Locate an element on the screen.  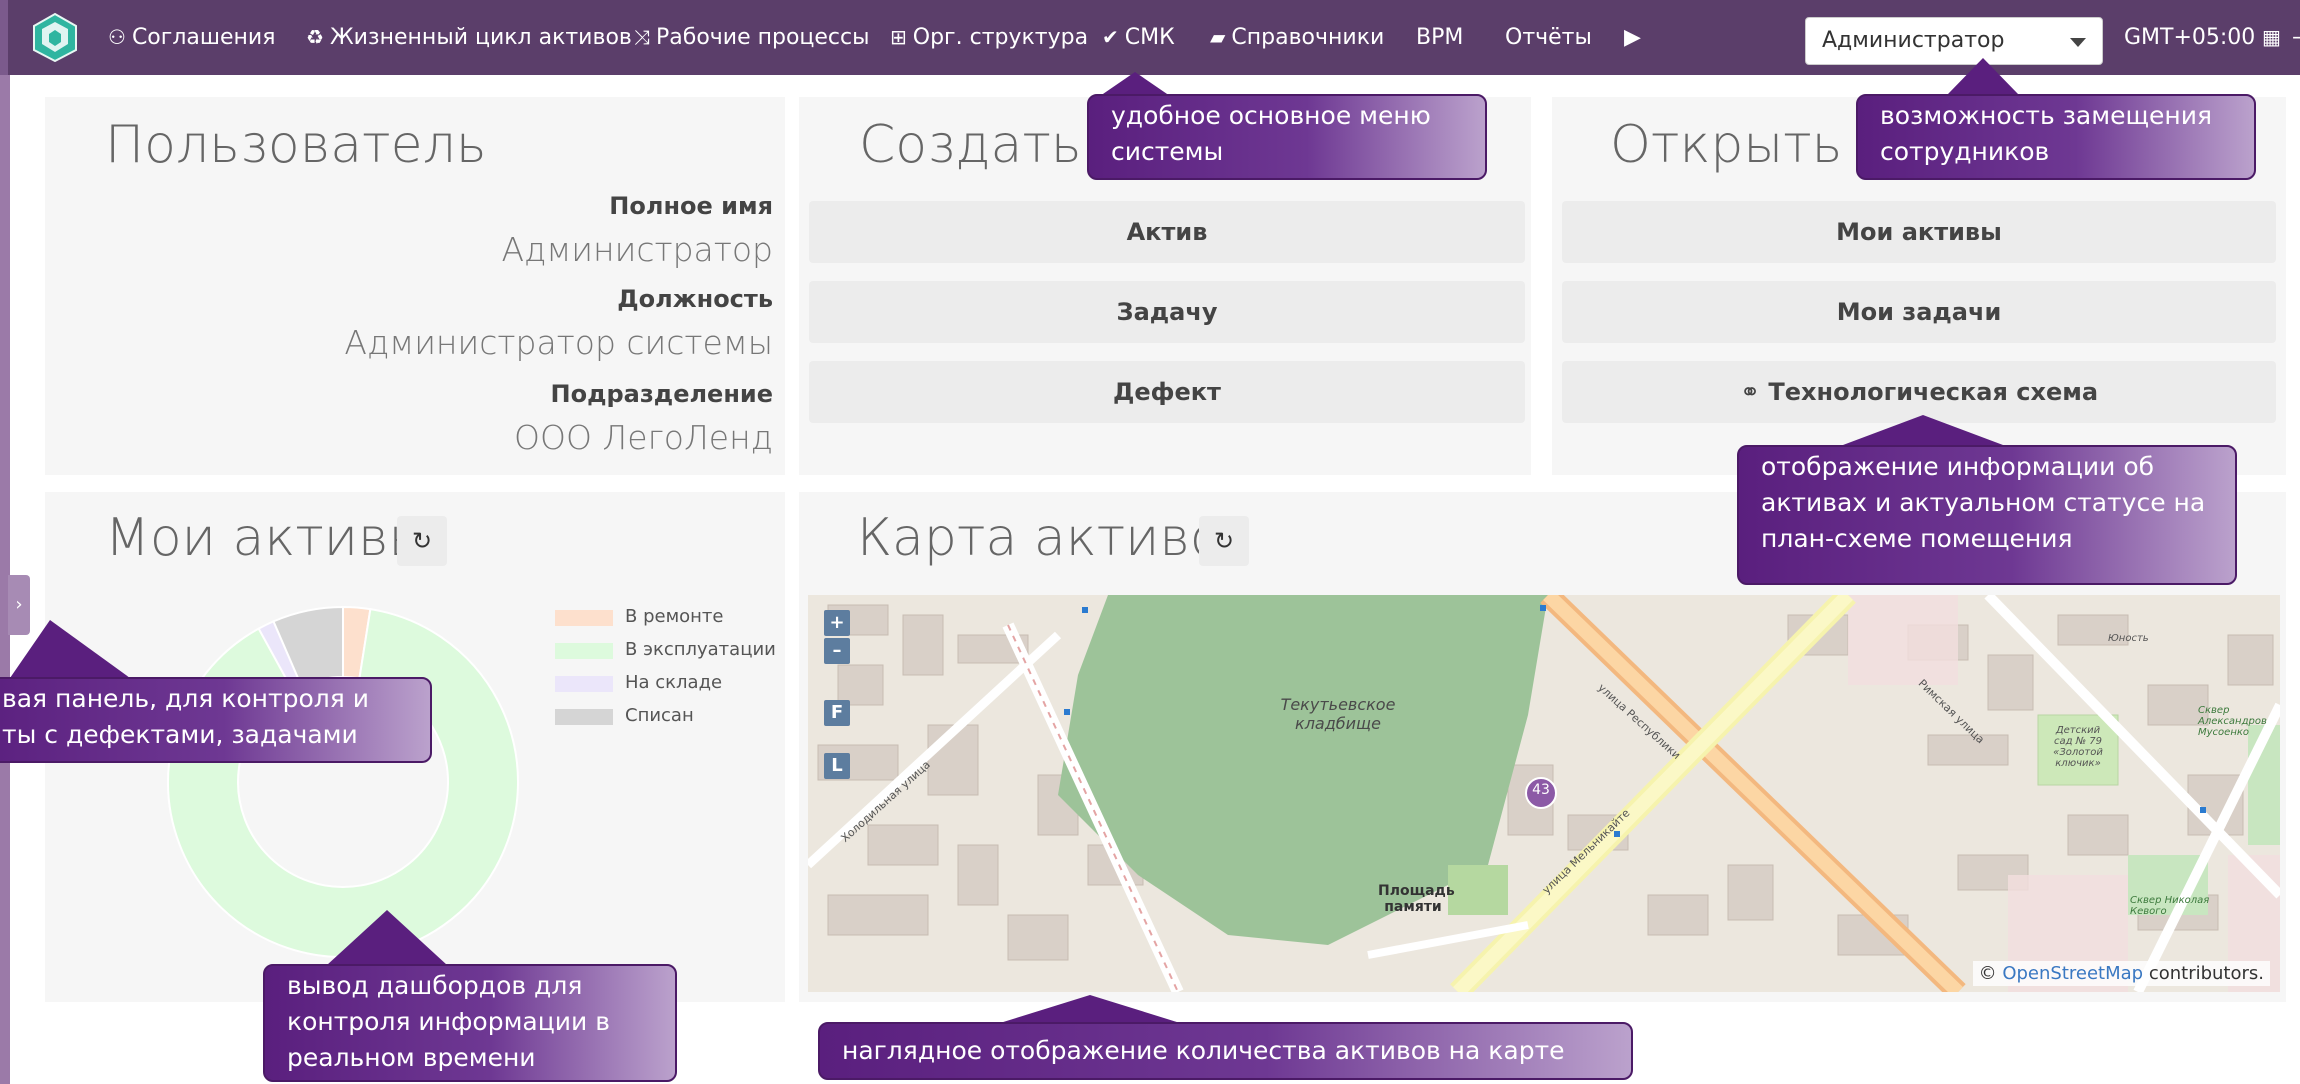
nav-item-asset-lifecycle: ♻ Жизненный цикл активов is located at coordinates (469, 37).